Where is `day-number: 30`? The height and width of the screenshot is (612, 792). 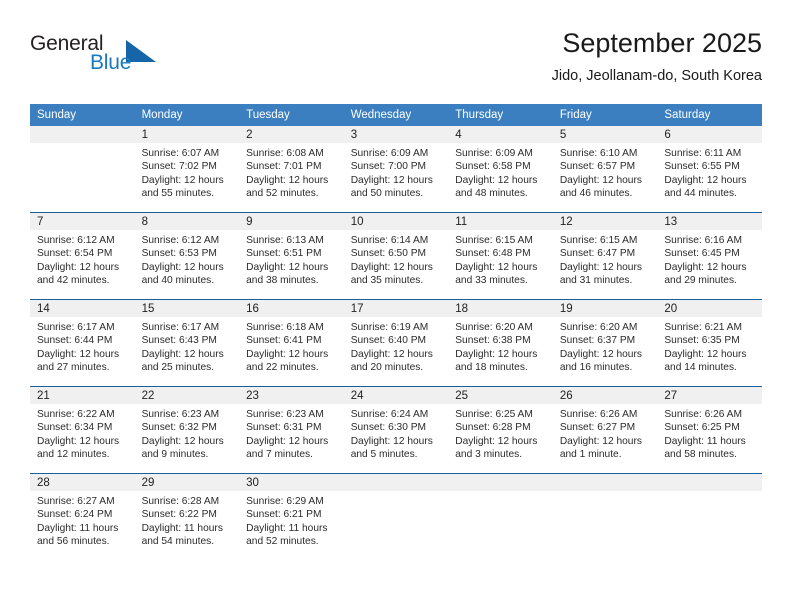 day-number: 30 is located at coordinates (291, 482).